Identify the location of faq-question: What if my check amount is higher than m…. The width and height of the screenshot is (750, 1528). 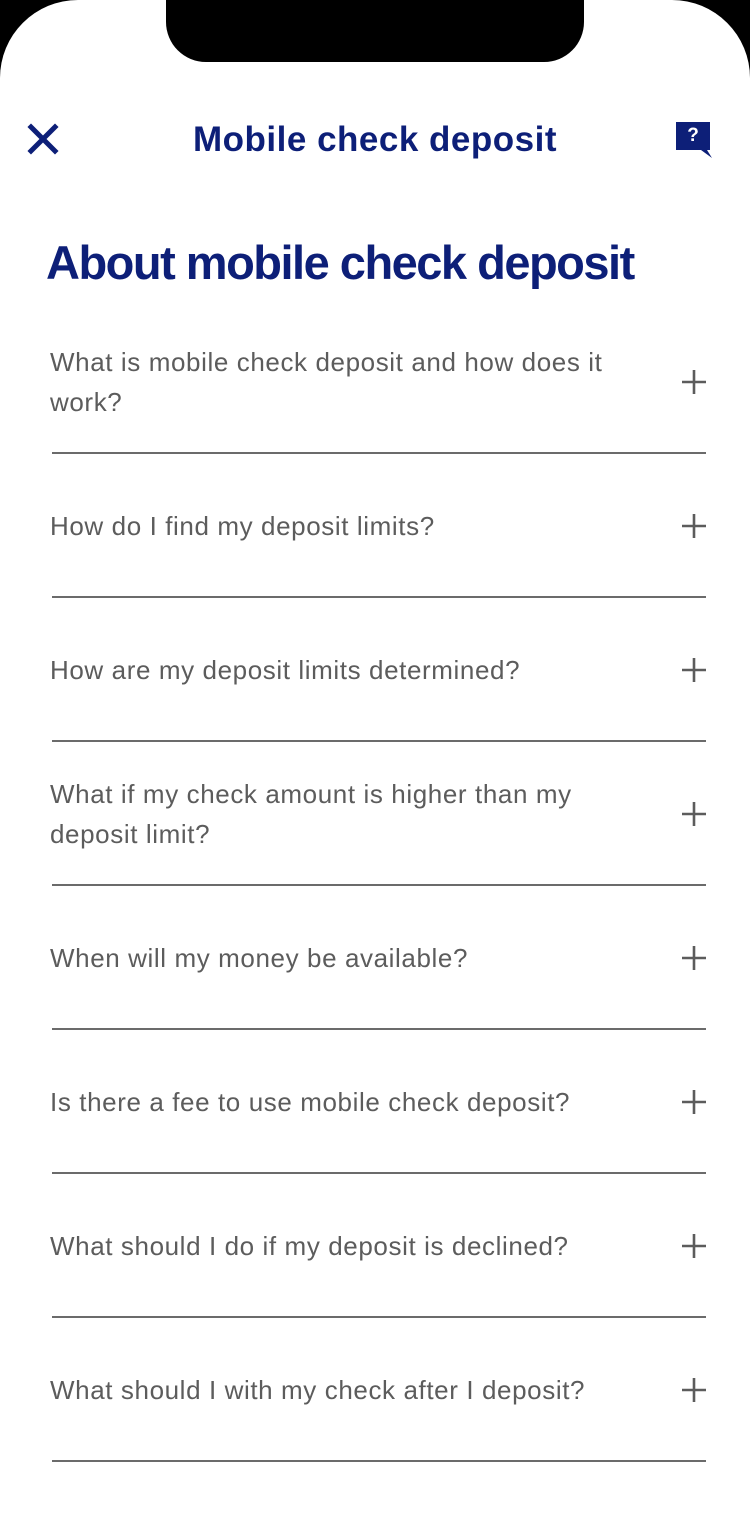
(311, 813).